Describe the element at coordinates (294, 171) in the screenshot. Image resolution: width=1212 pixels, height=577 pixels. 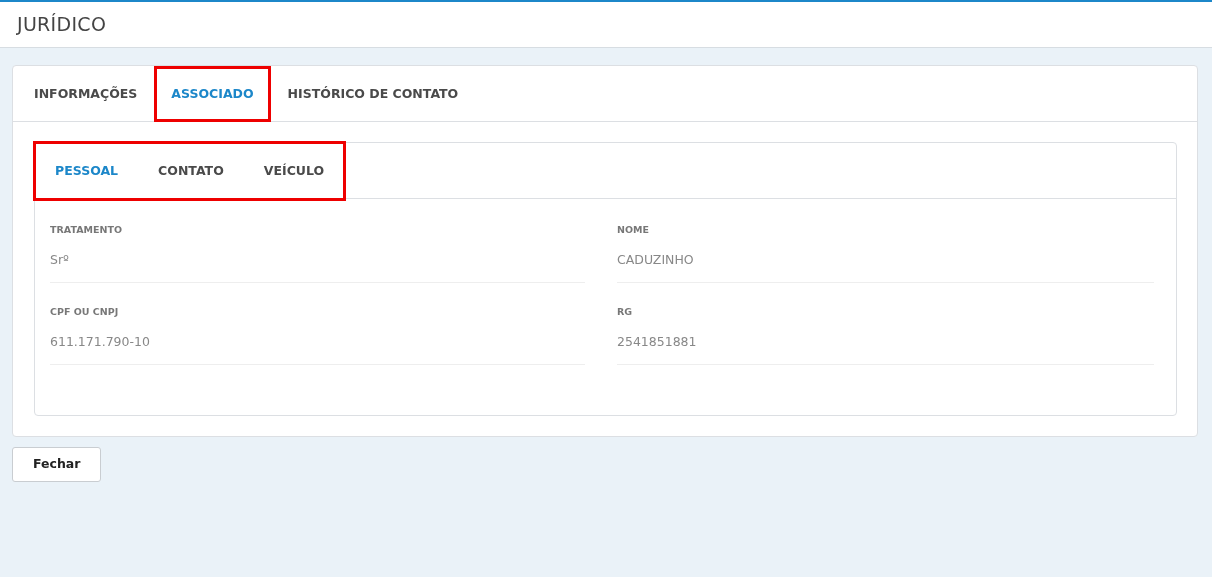
I see `tab: VEÍCULO` at that location.